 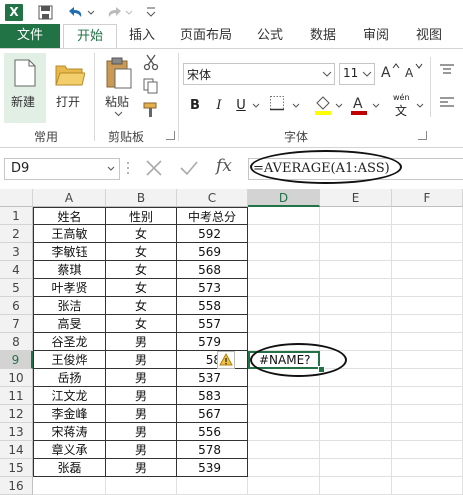 What do you see at coordinates (270, 36) in the screenshot?
I see `tab-formulas: 公式` at bounding box center [270, 36].